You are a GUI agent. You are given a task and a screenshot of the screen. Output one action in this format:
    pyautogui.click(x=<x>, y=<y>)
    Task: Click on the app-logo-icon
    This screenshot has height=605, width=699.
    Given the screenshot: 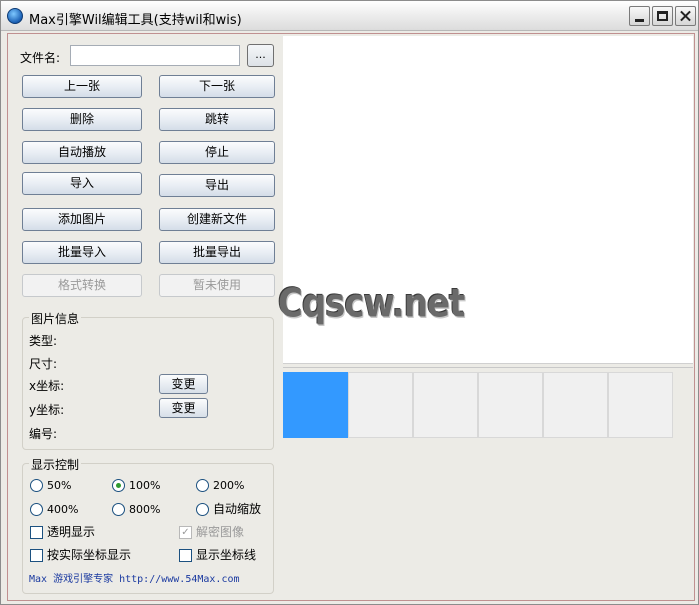 What is the action you would take?
    pyautogui.click(x=15, y=16)
    